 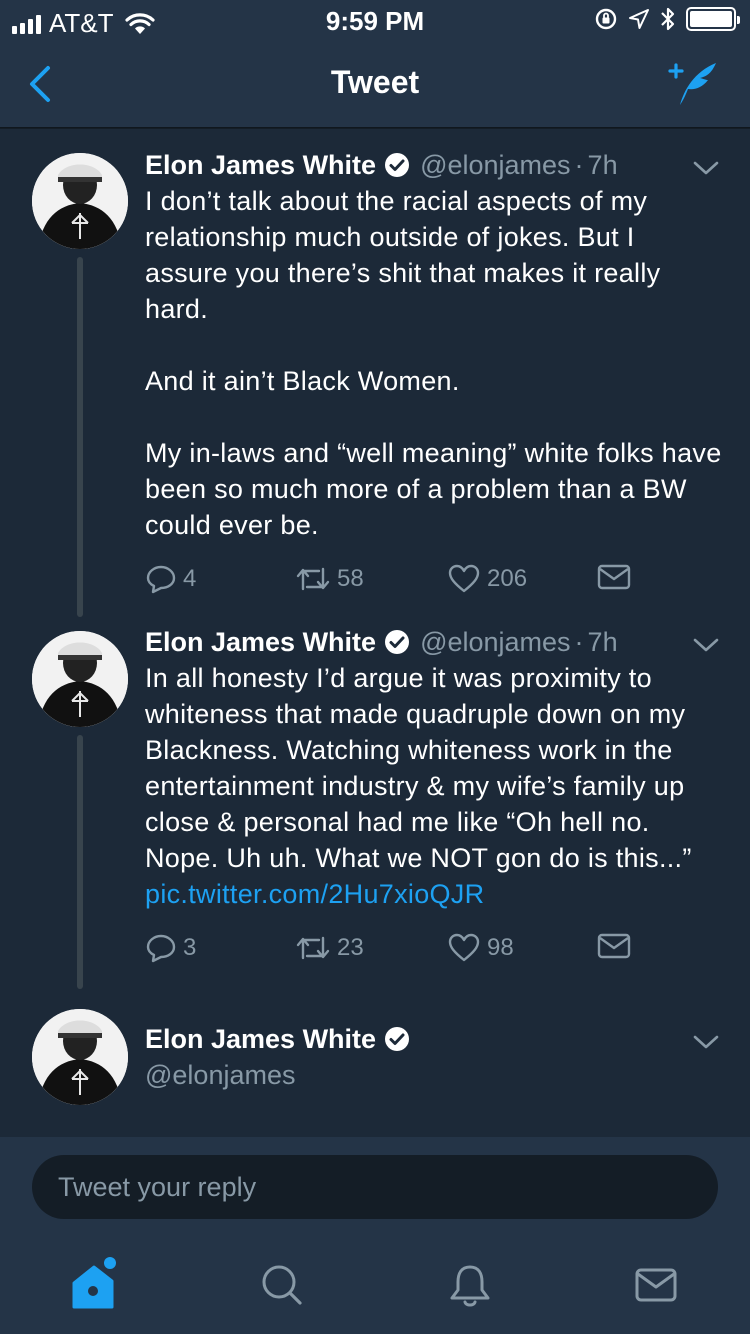 I want to click on reply-button: 4, so click(x=170, y=579).